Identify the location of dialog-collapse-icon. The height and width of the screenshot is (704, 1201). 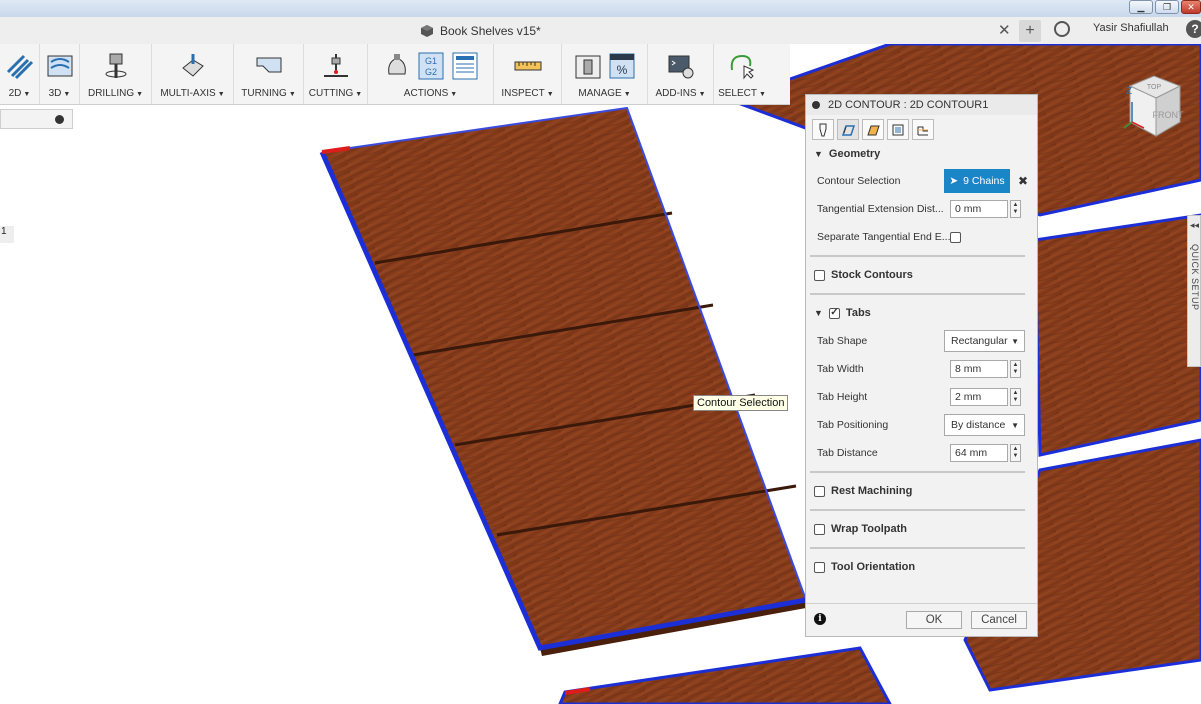
(816, 105).